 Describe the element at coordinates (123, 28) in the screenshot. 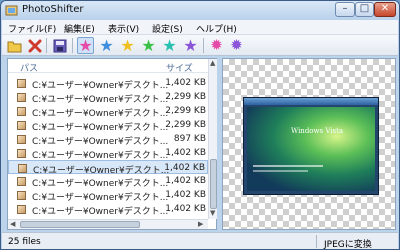

I see `menu-view: 表示(V)` at that location.